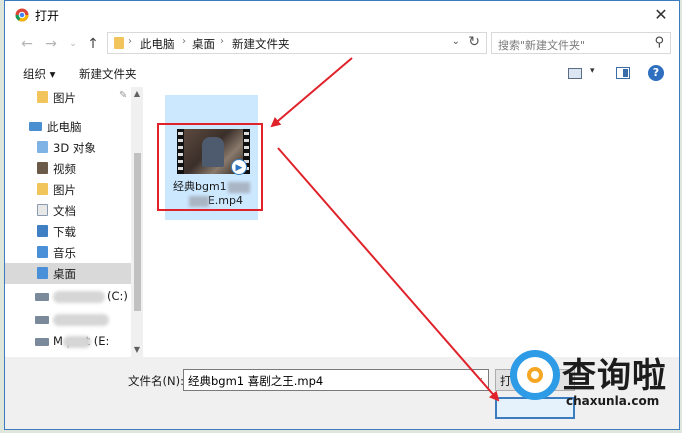 This screenshot has height=433, width=682. What do you see at coordinates (203, 44) in the screenshot?
I see `breadcrumb-desktop: 桌面` at bounding box center [203, 44].